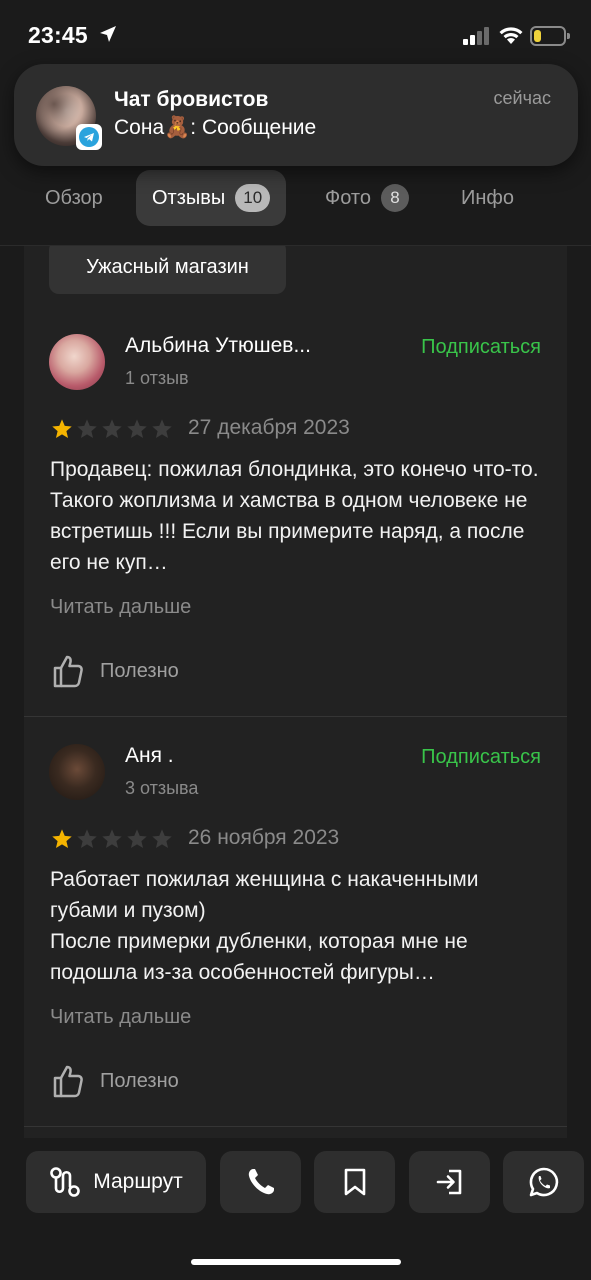 This screenshot has height=1280, width=591. Describe the element at coordinates (295, 207) in the screenshot. I see `tab-bar: Обзор Отзывы 10 Фото 8 Инфо` at that location.